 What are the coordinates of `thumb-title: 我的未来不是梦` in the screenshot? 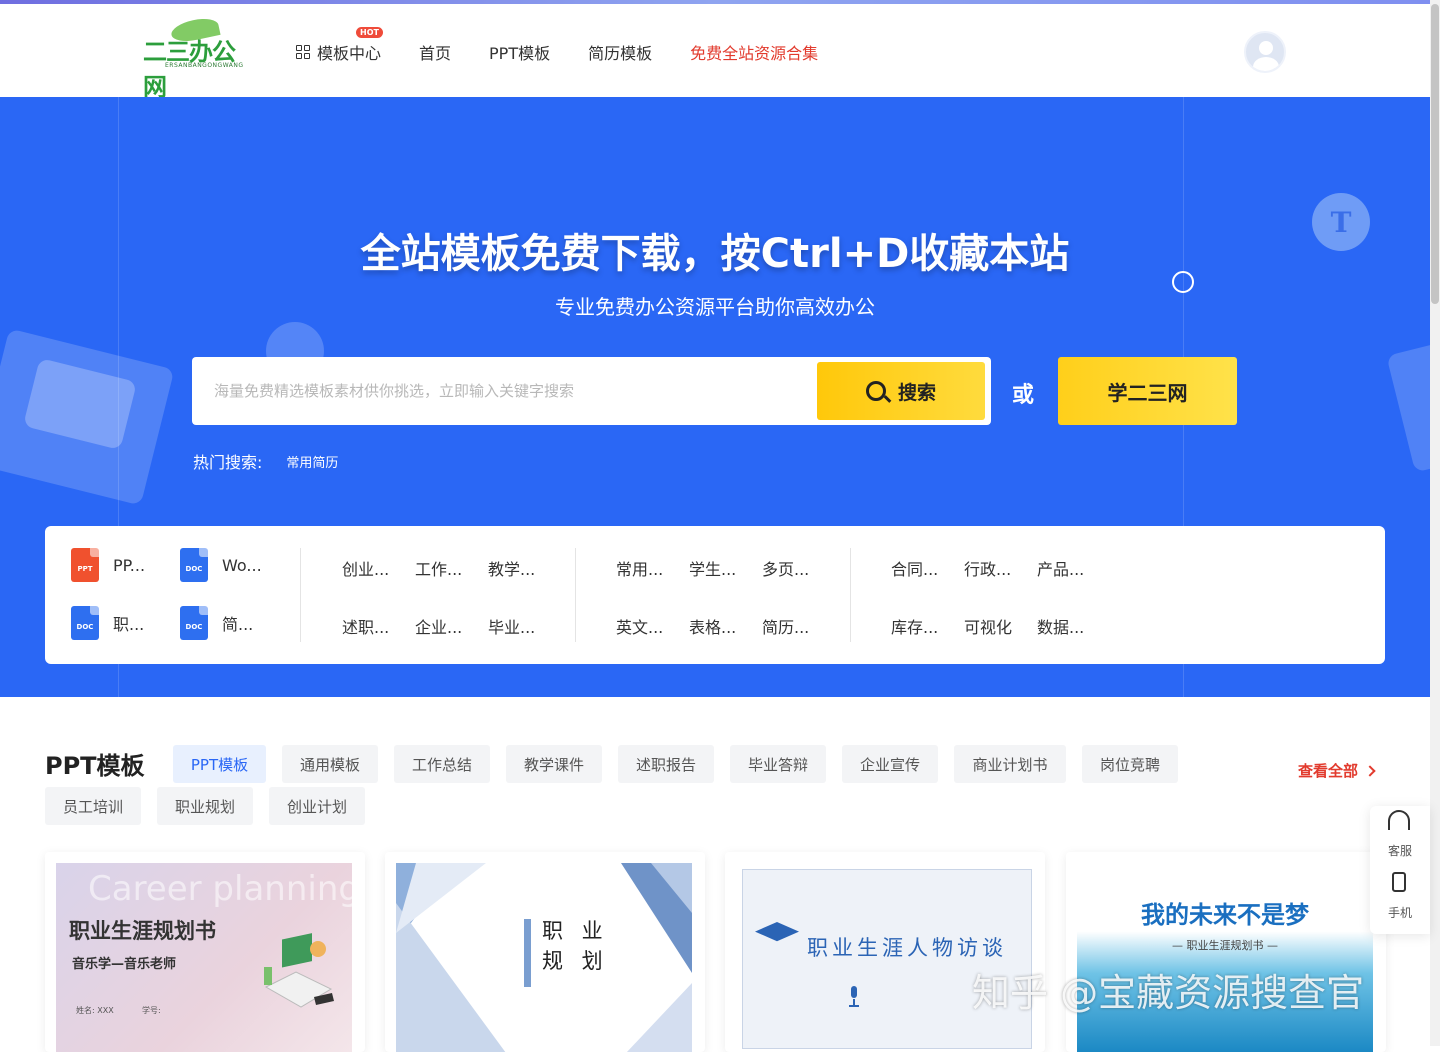 It's located at (1225, 915).